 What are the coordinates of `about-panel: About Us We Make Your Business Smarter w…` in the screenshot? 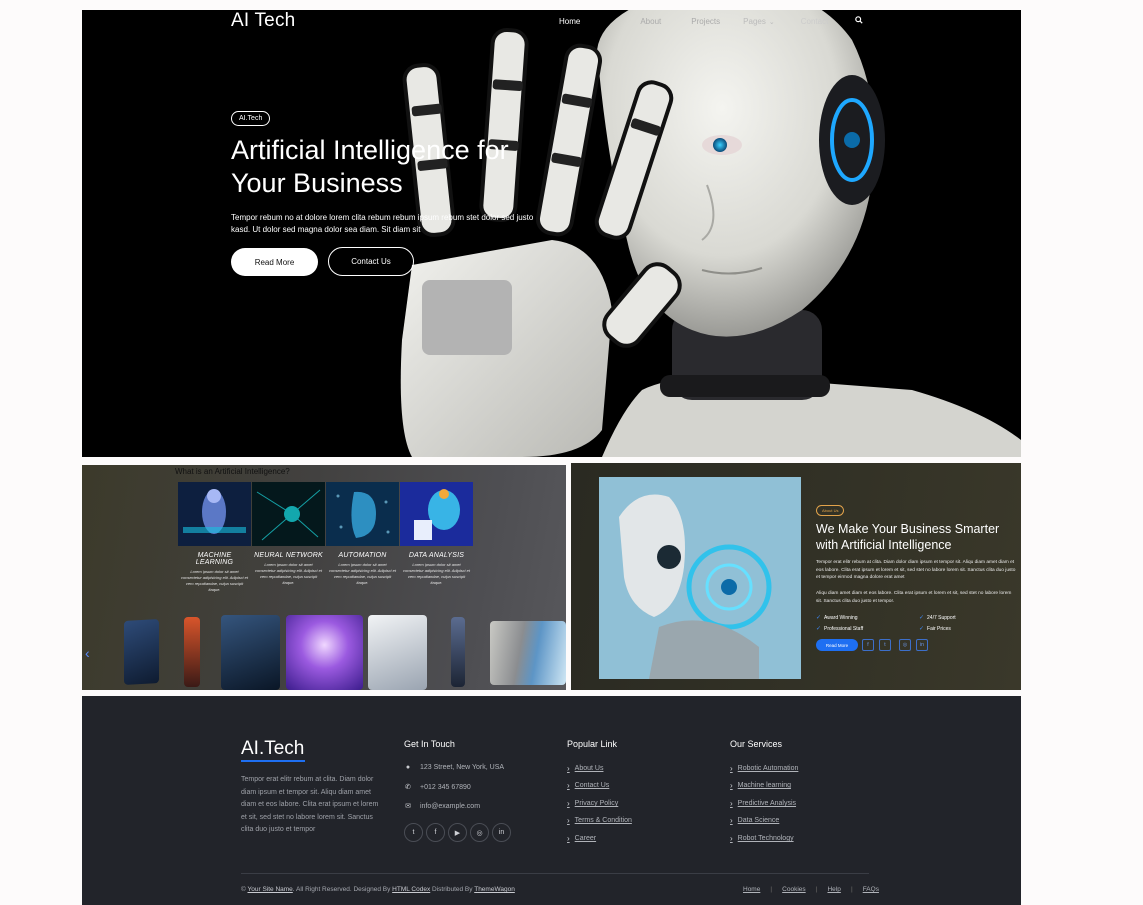 It's located at (796, 576).